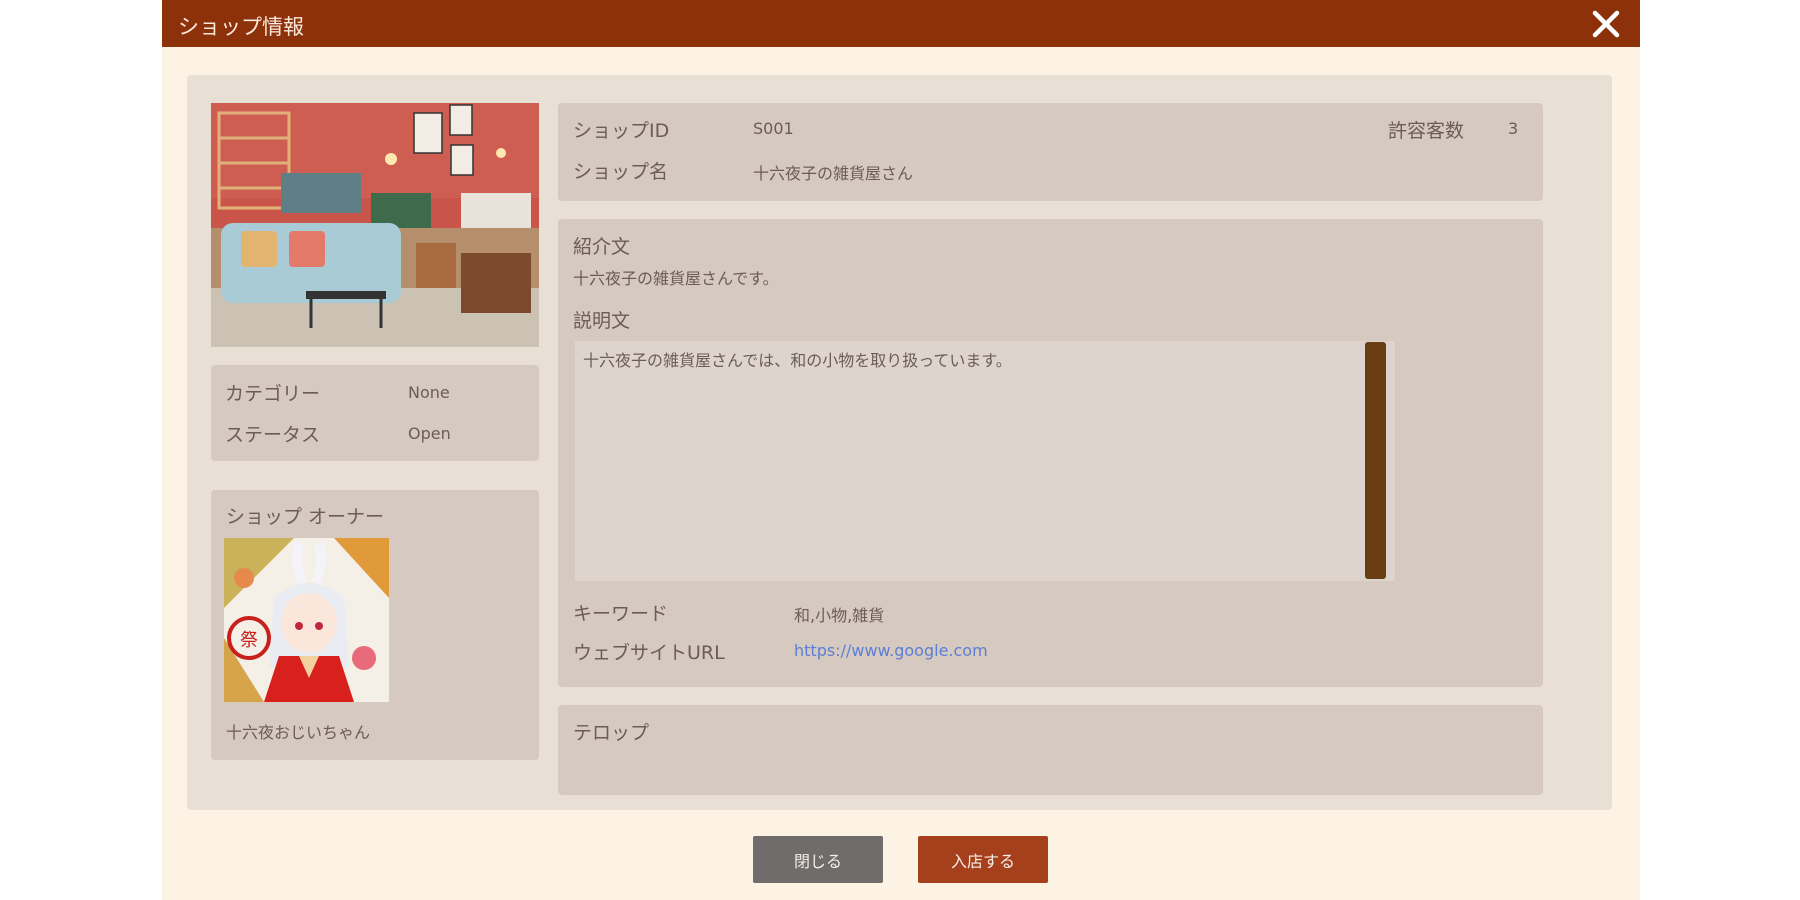 This screenshot has height=900, width=1800. Describe the element at coordinates (621, 614) in the screenshot. I see `keyword-label: キーワード` at that location.